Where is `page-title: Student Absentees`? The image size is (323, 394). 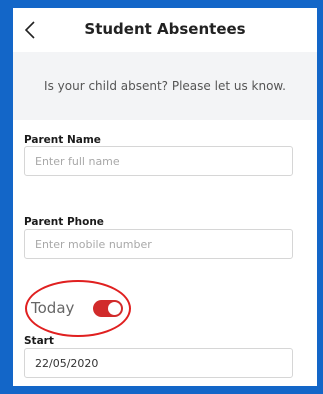 page-title: Student Absentees is located at coordinates (165, 29).